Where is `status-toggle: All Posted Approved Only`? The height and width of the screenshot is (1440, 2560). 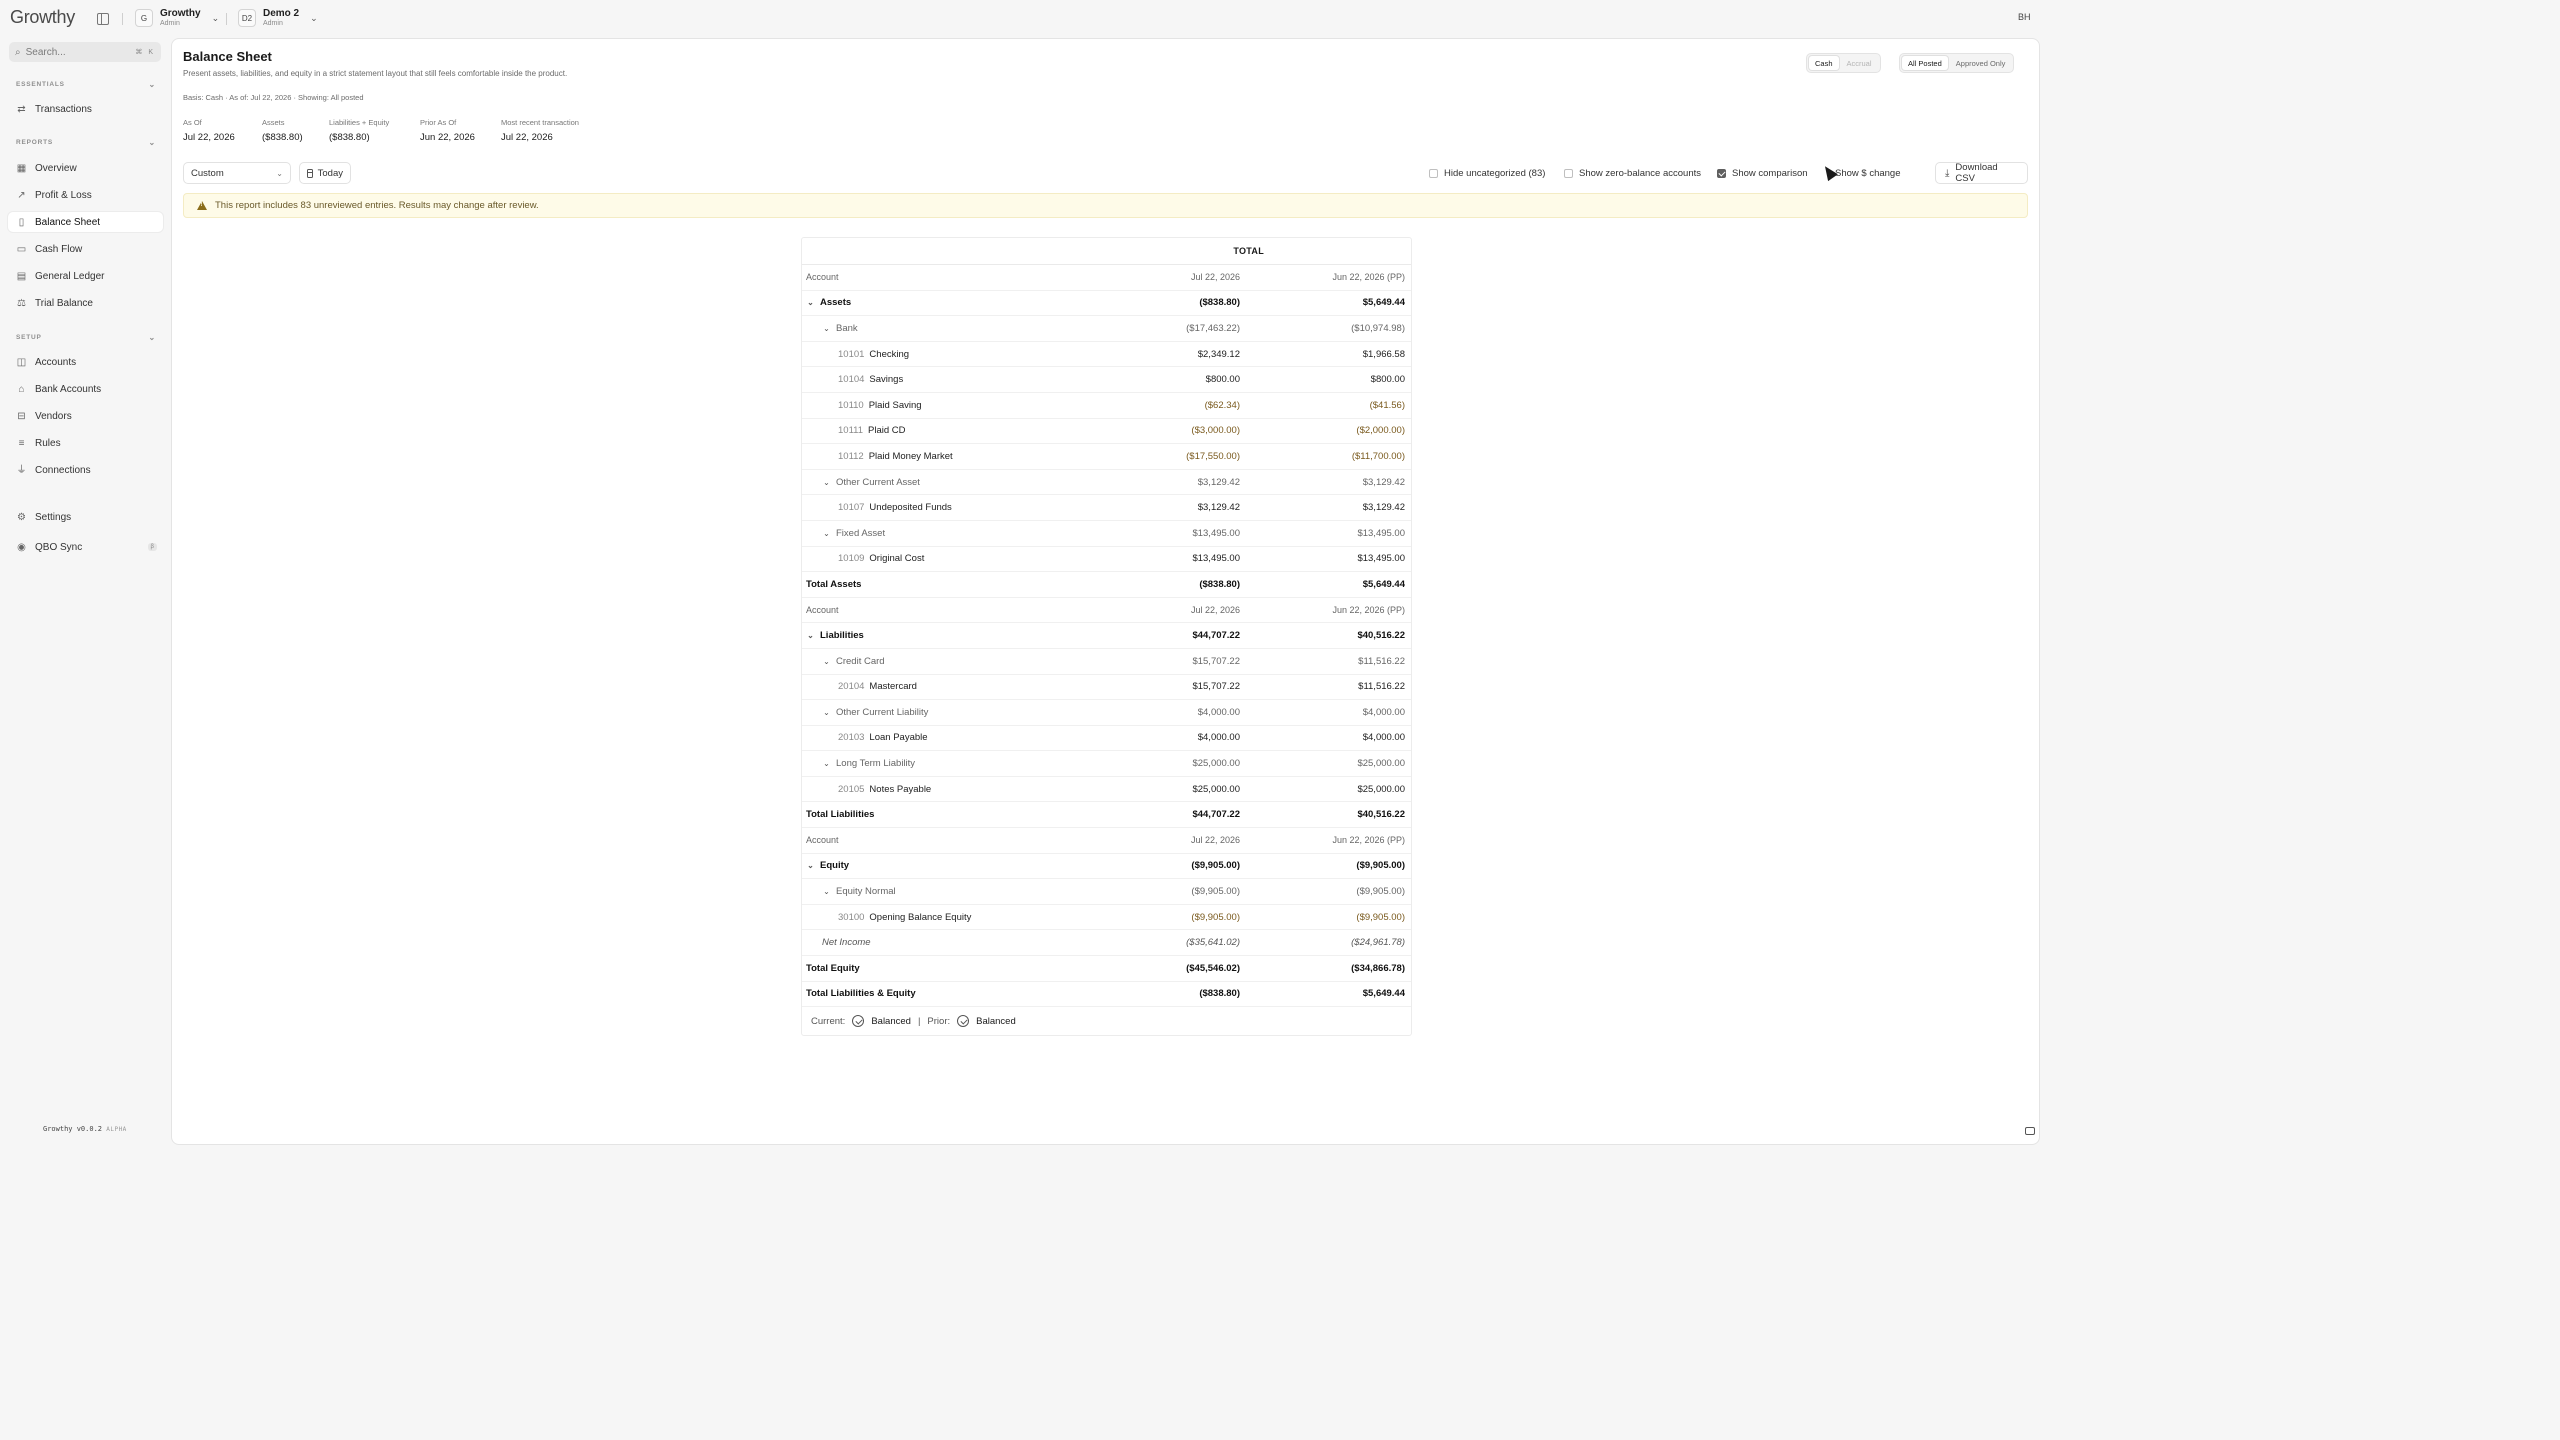
status-toggle: All Posted Approved Only is located at coordinates (1957, 63).